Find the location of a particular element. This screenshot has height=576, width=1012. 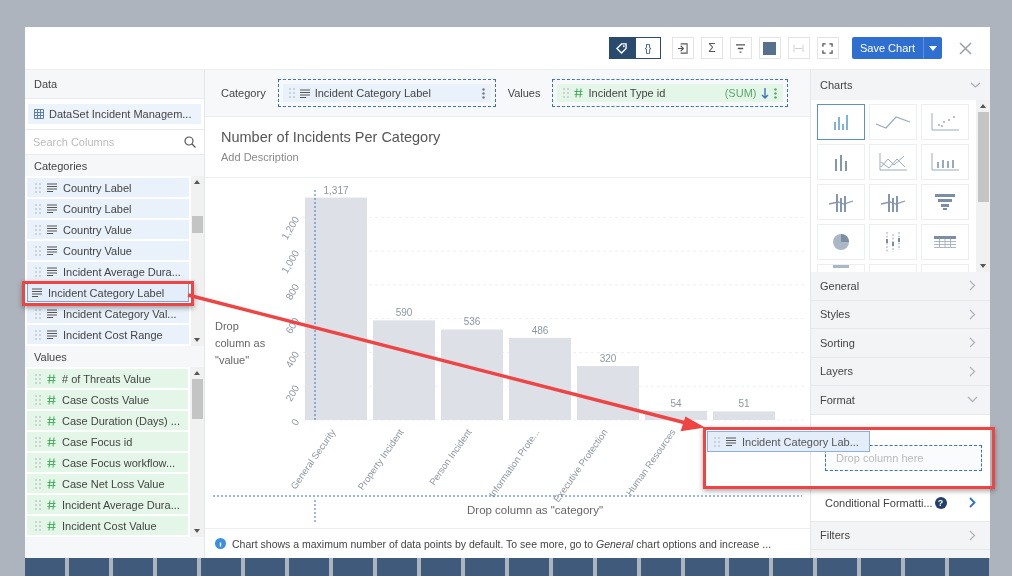

chart-title: Number of Incidents Per Category is located at coordinates (507, 137).